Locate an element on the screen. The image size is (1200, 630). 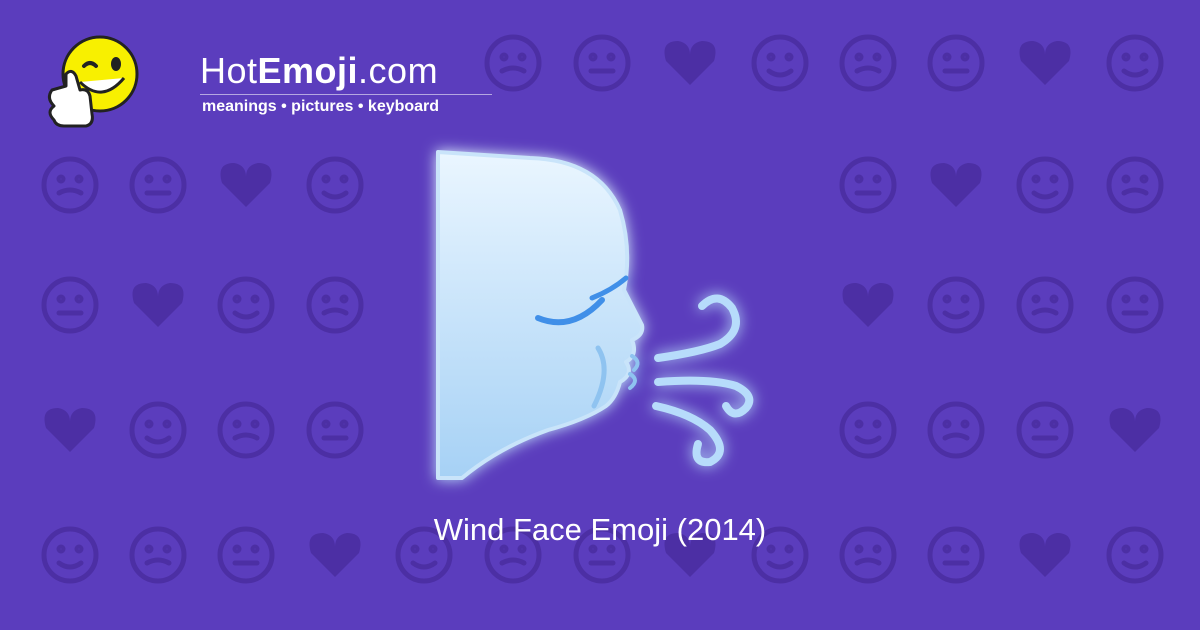
wind-face-icon is located at coordinates (595, 315).